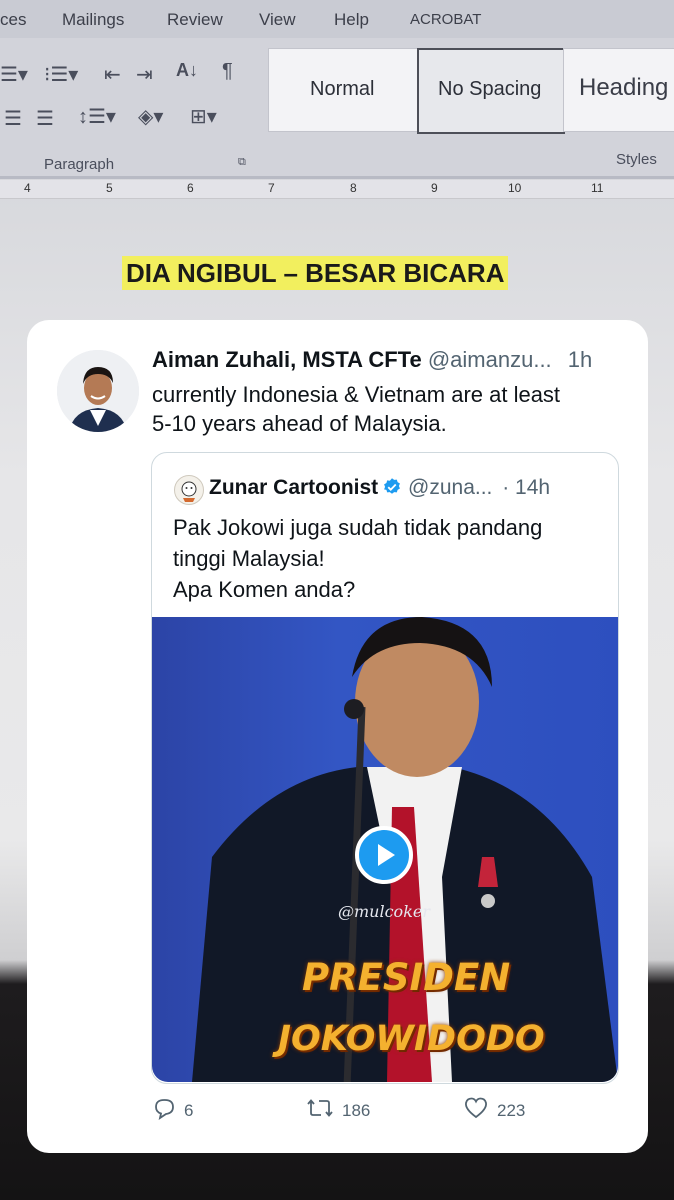  I want to click on reply-action: 6, so click(172, 1108).